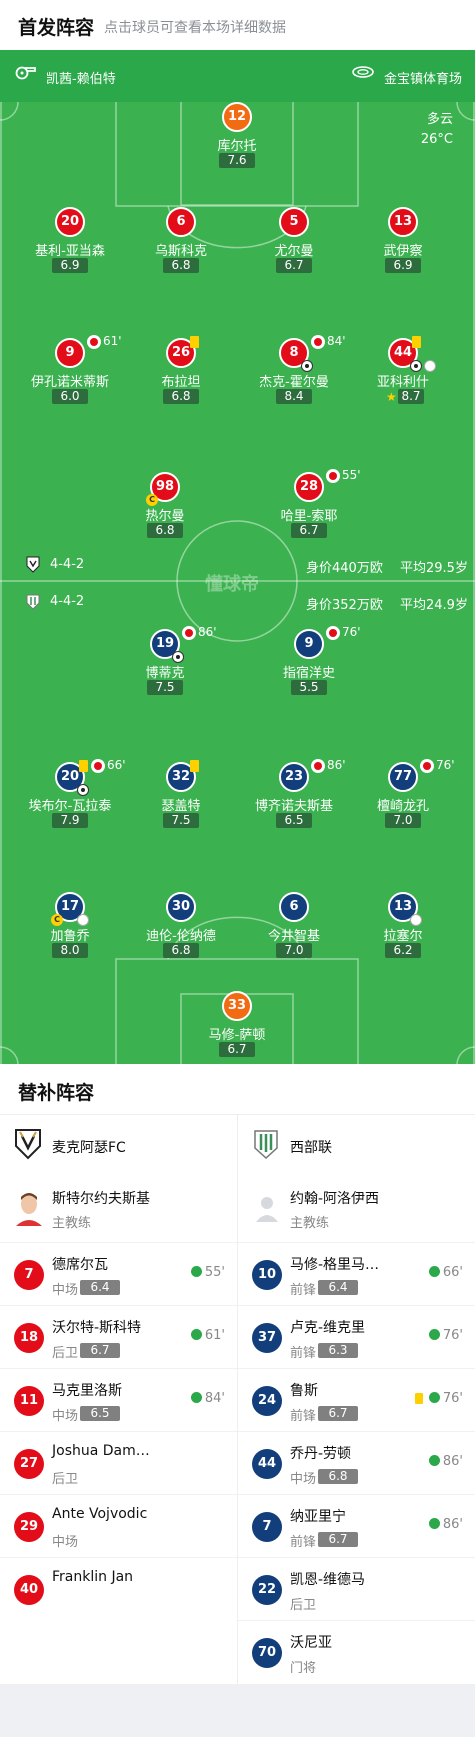 Image resolution: width=475 pixels, height=1737 pixels. What do you see at coordinates (356, 1462) in the screenshot?
I see `sub-player-row: 44 乔丹-劳顿 中场 6.8 86'` at bounding box center [356, 1462].